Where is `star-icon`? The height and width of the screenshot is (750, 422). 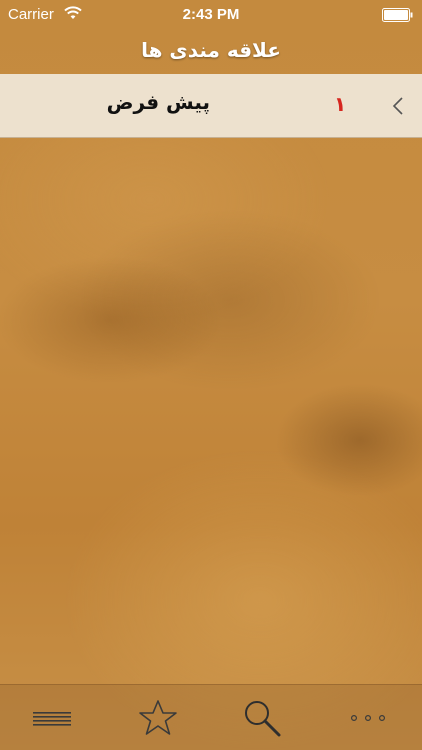 star-icon is located at coordinates (158, 717).